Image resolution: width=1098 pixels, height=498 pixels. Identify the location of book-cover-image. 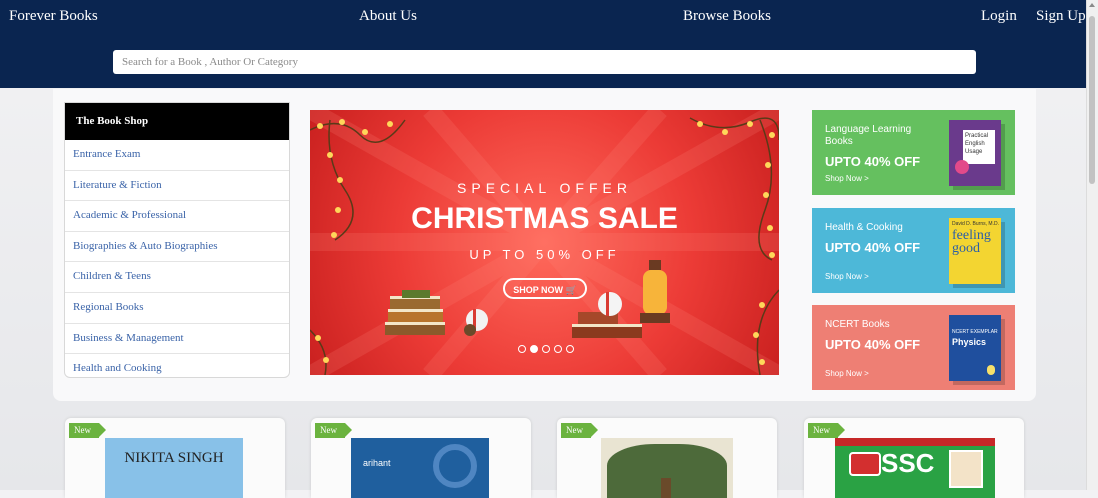
(667, 468).